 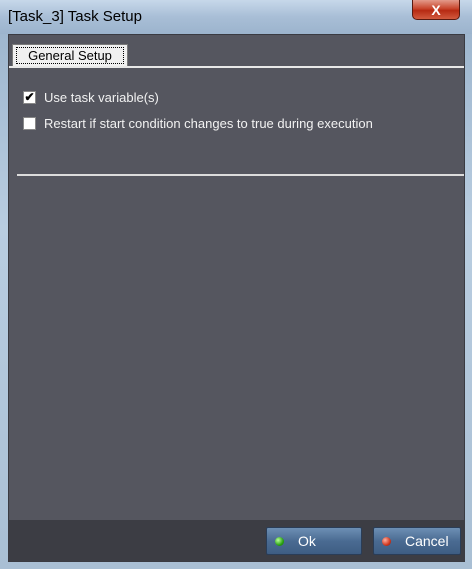 I want to click on tab-baseline, so click(x=236, y=67).